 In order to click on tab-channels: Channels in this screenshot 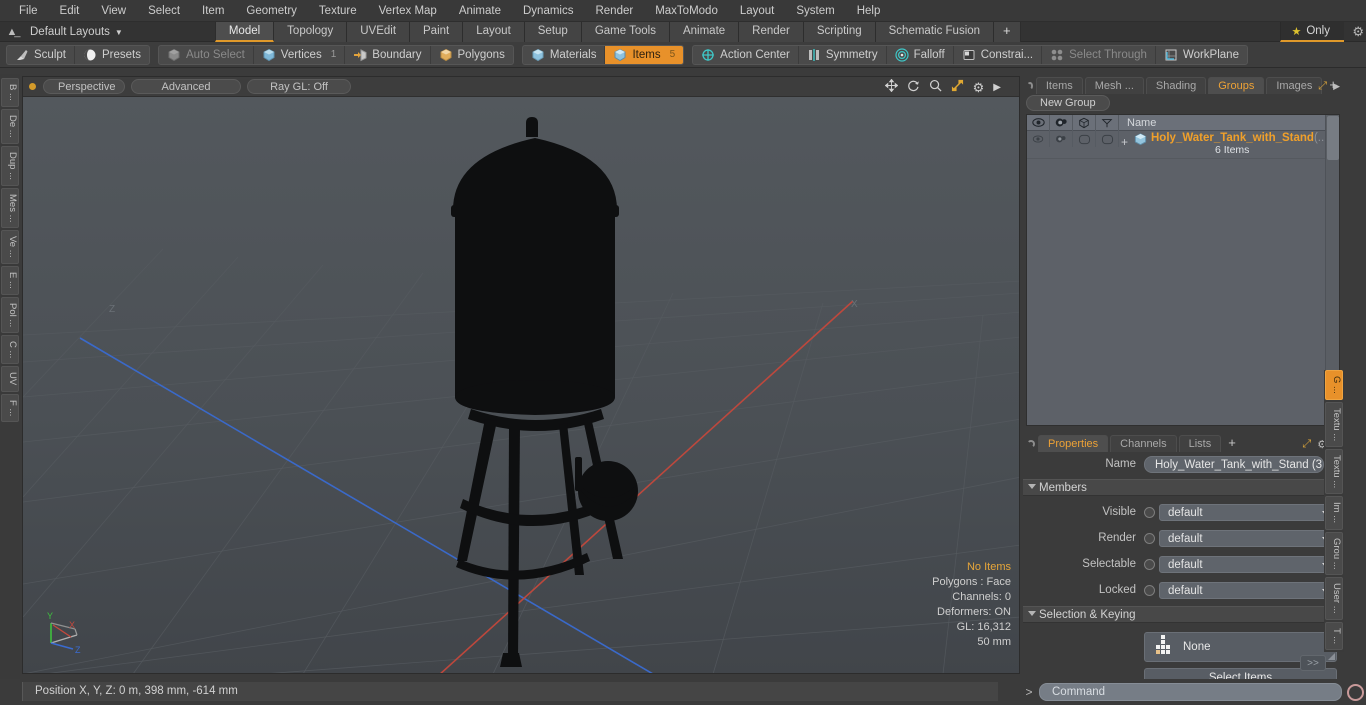, I will do `click(1143, 443)`.